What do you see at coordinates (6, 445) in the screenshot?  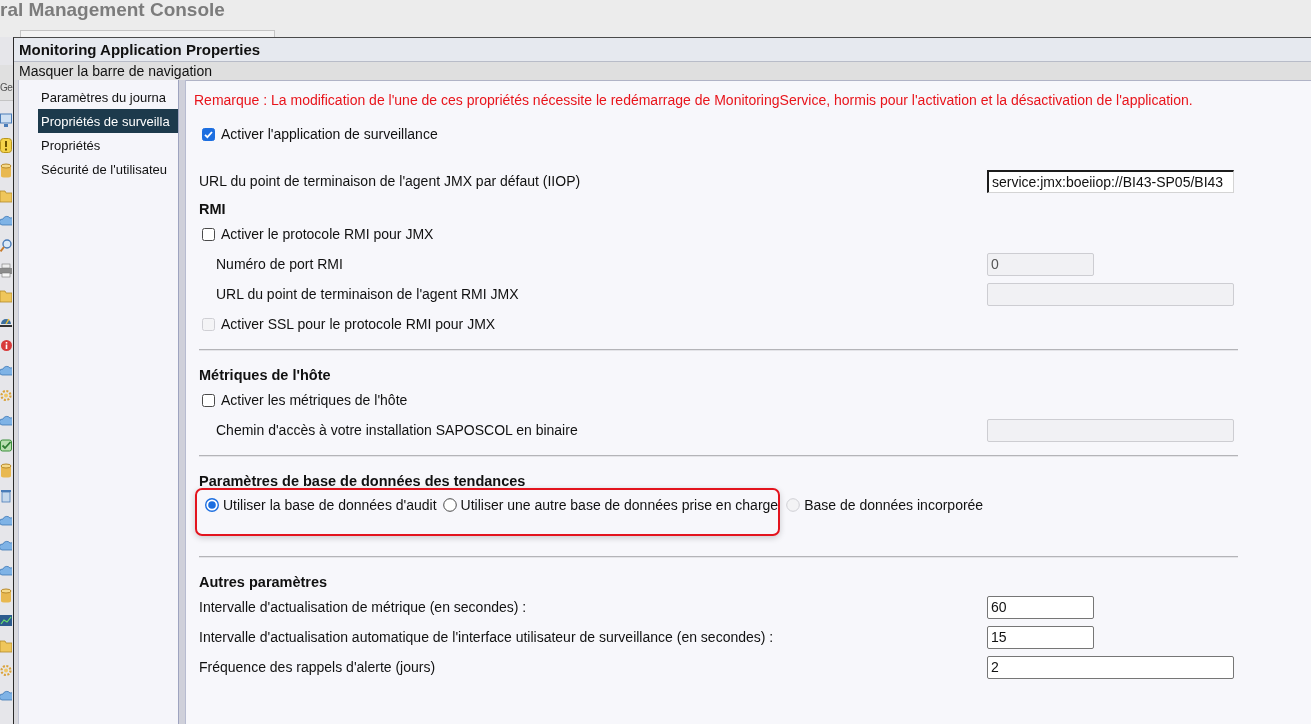 I see `check-icon` at bounding box center [6, 445].